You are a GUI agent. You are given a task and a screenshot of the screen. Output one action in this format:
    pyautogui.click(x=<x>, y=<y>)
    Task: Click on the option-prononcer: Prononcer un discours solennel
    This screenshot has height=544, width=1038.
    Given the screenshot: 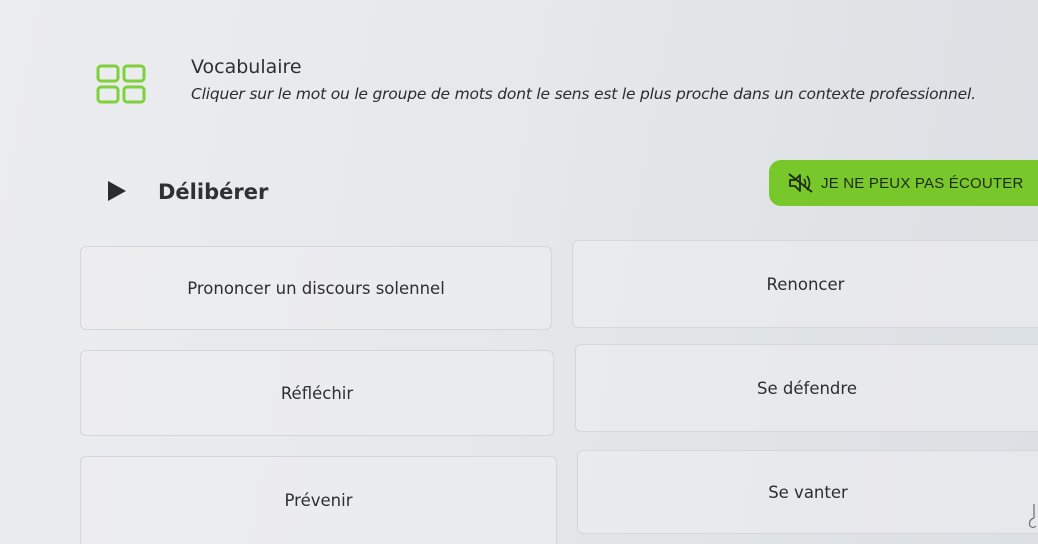 What is the action you would take?
    pyautogui.click(x=316, y=288)
    